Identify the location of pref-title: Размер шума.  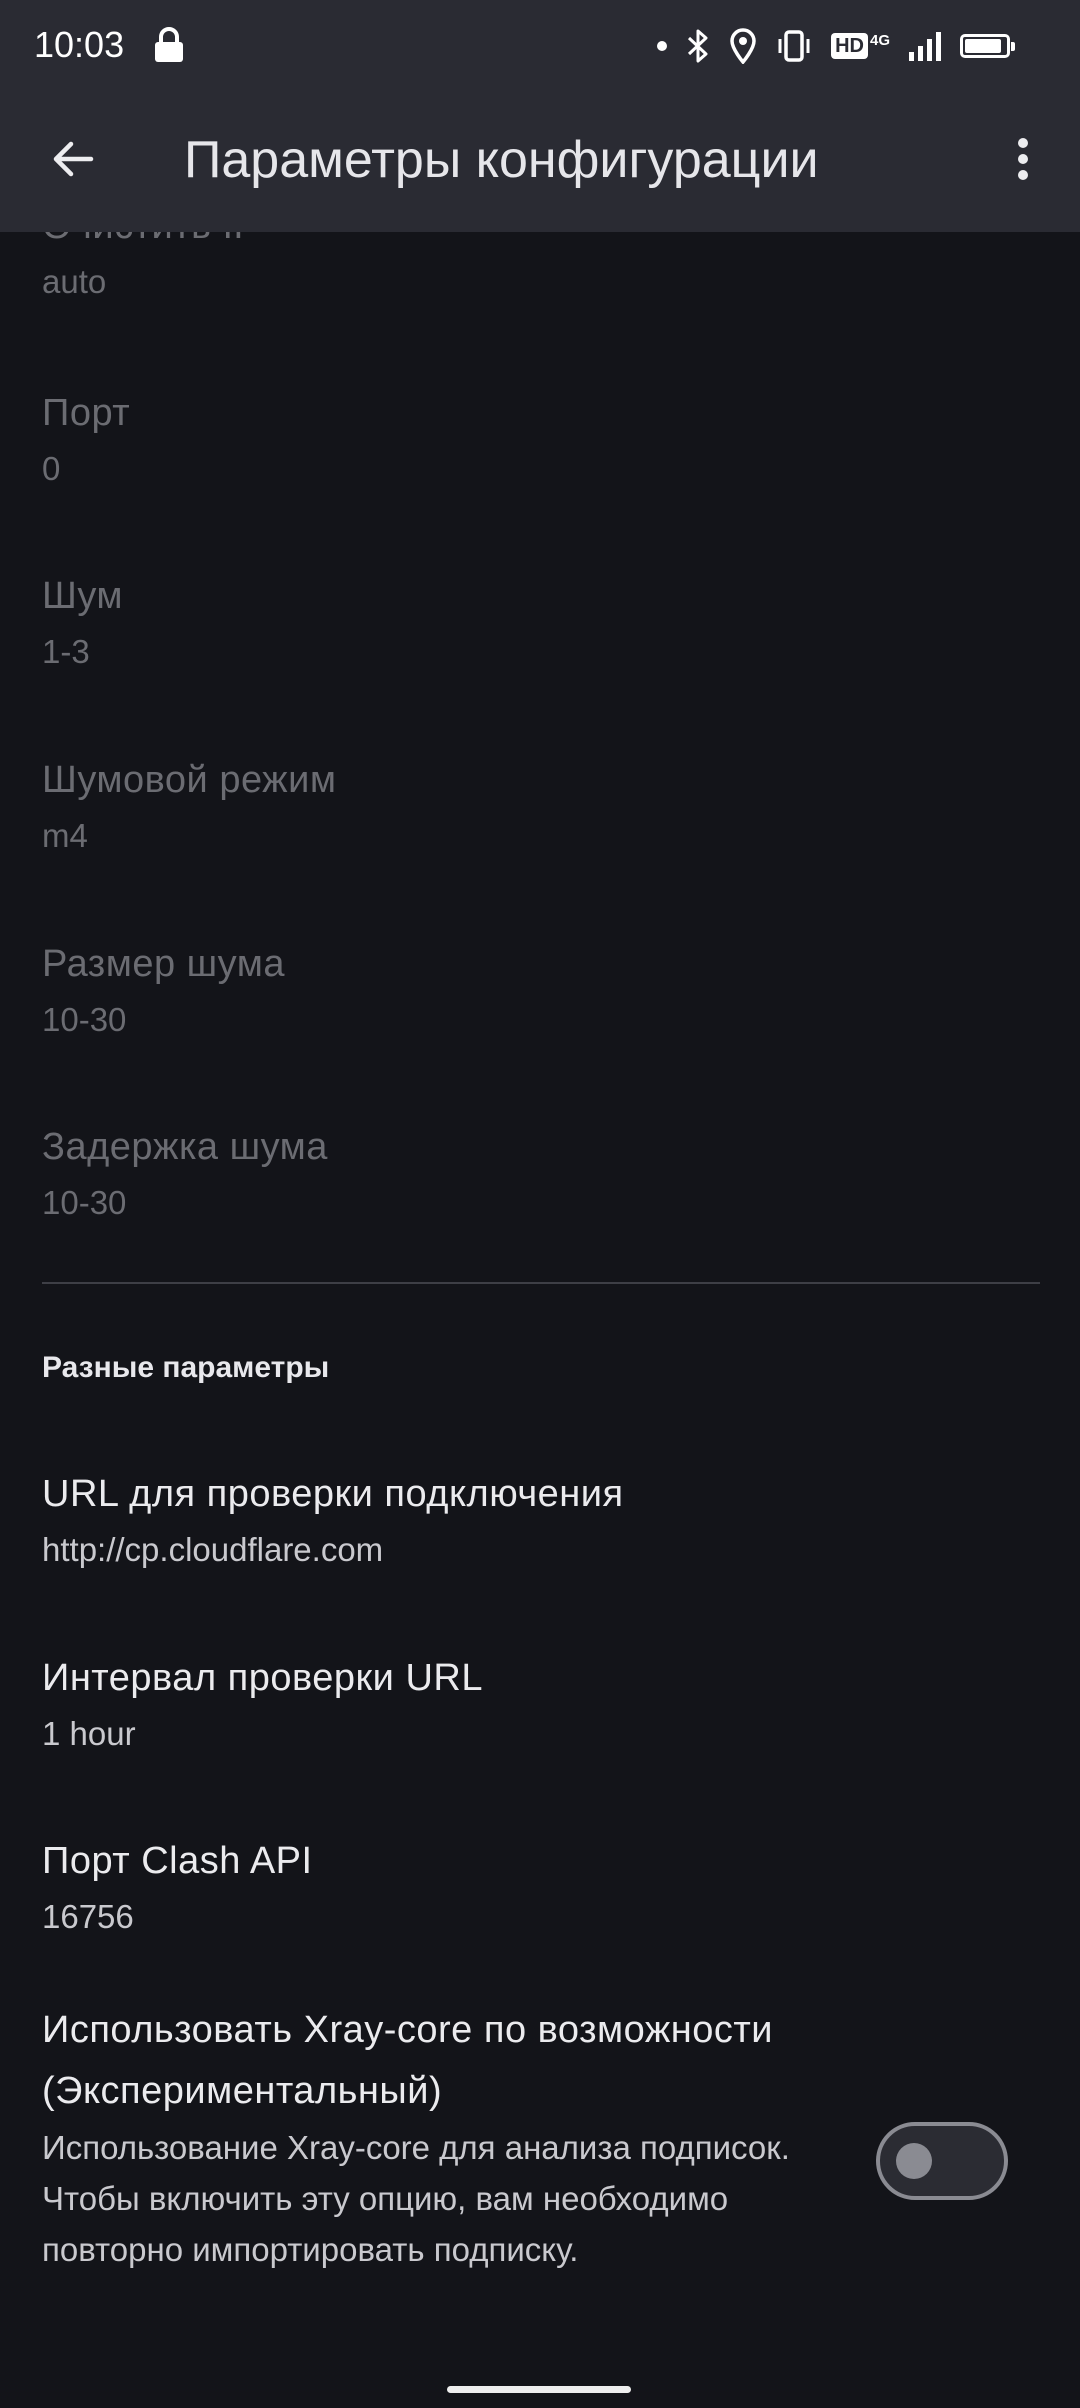
(163, 964).